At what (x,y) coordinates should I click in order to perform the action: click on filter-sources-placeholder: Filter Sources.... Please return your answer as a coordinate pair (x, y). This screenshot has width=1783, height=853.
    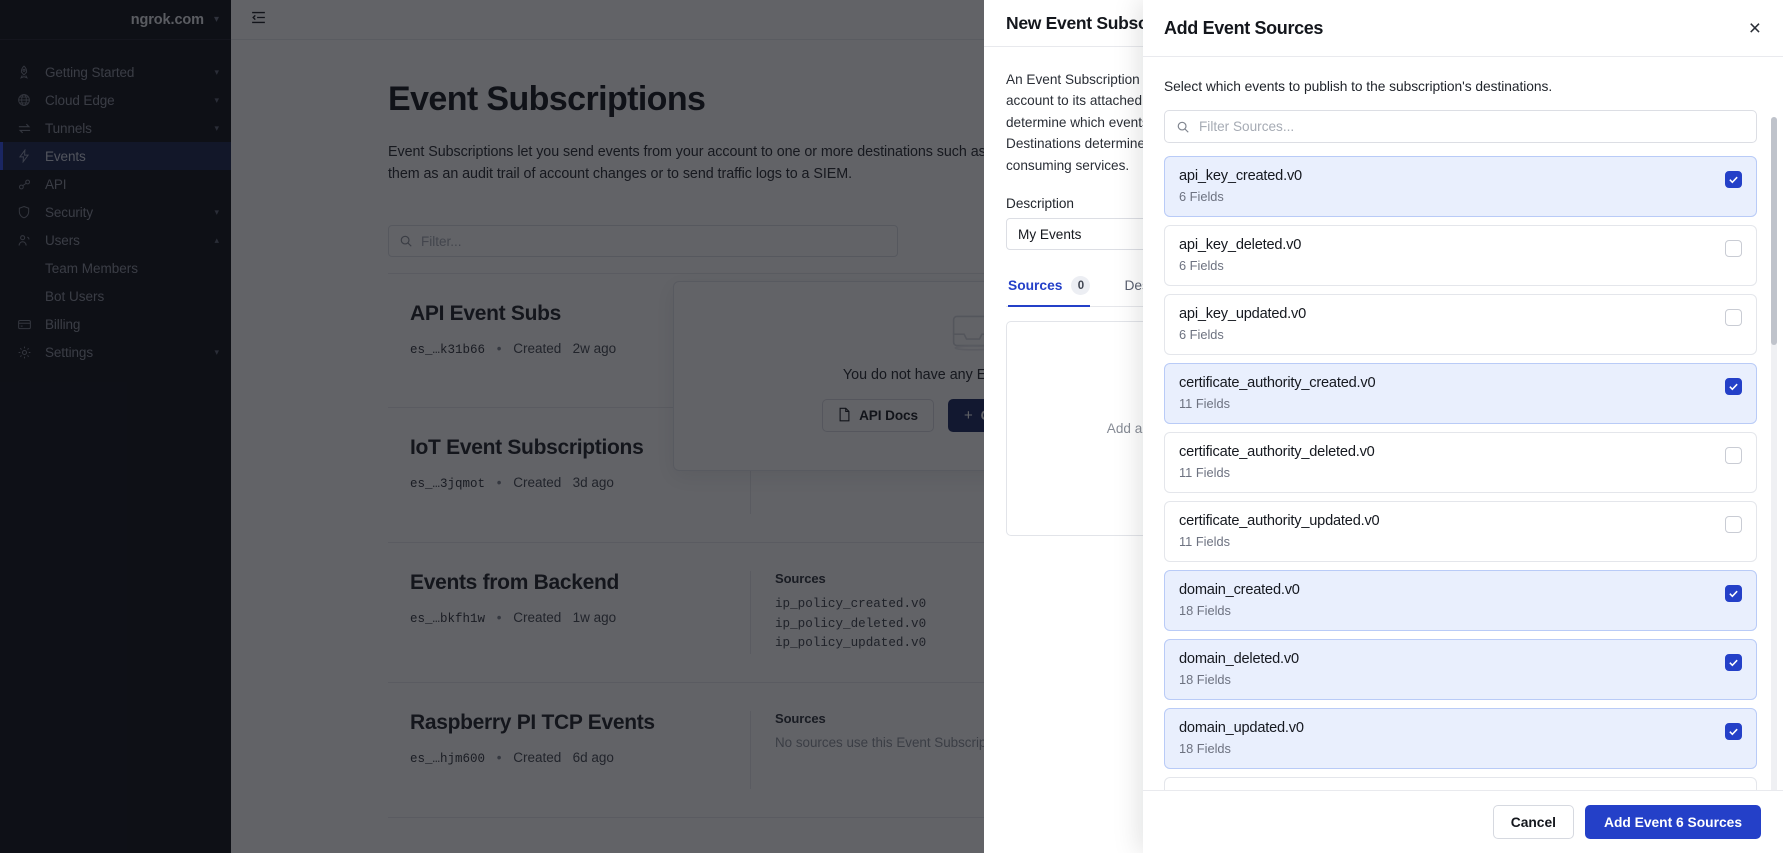
    Looking at the image, I should click on (1247, 126).